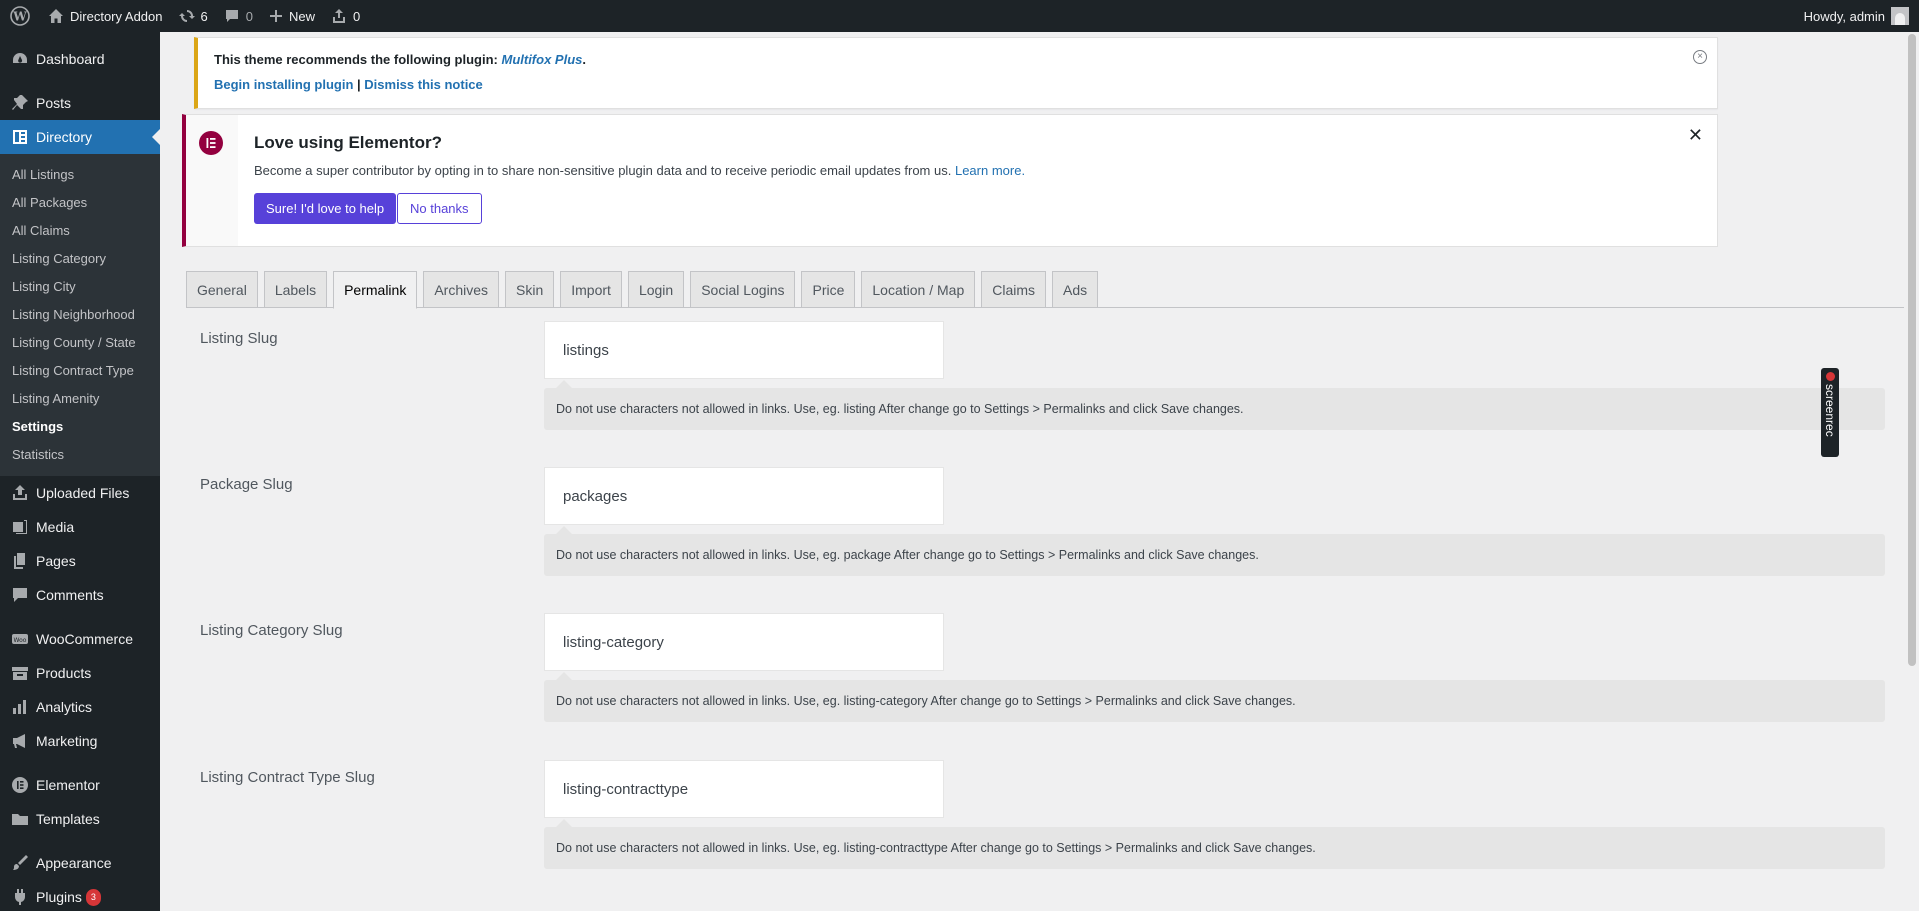 The image size is (1919, 911). What do you see at coordinates (93, 897) in the screenshot?
I see `plugins-update-badge: 3` at bounding box center [93, 897].